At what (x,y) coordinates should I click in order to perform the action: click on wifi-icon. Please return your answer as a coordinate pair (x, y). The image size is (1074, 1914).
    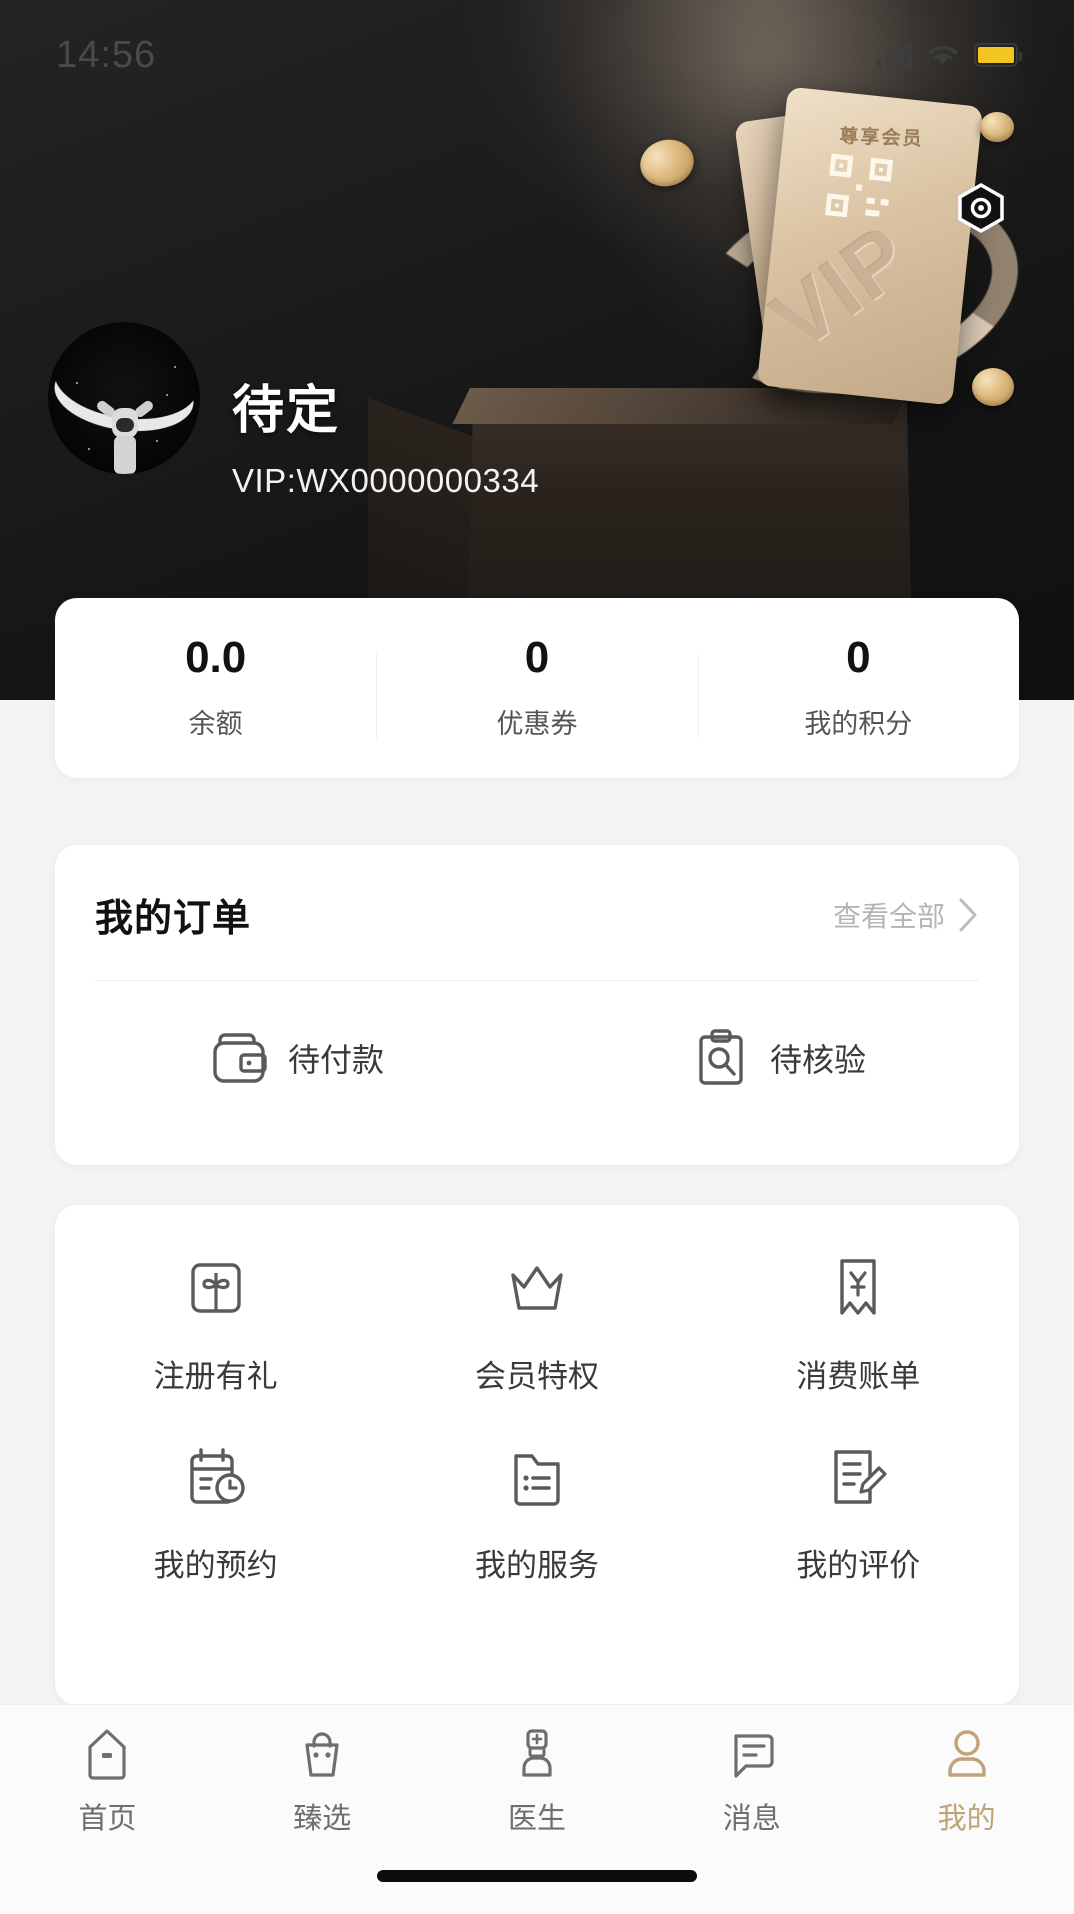
    Looking at the image, I should click on (943, 55).